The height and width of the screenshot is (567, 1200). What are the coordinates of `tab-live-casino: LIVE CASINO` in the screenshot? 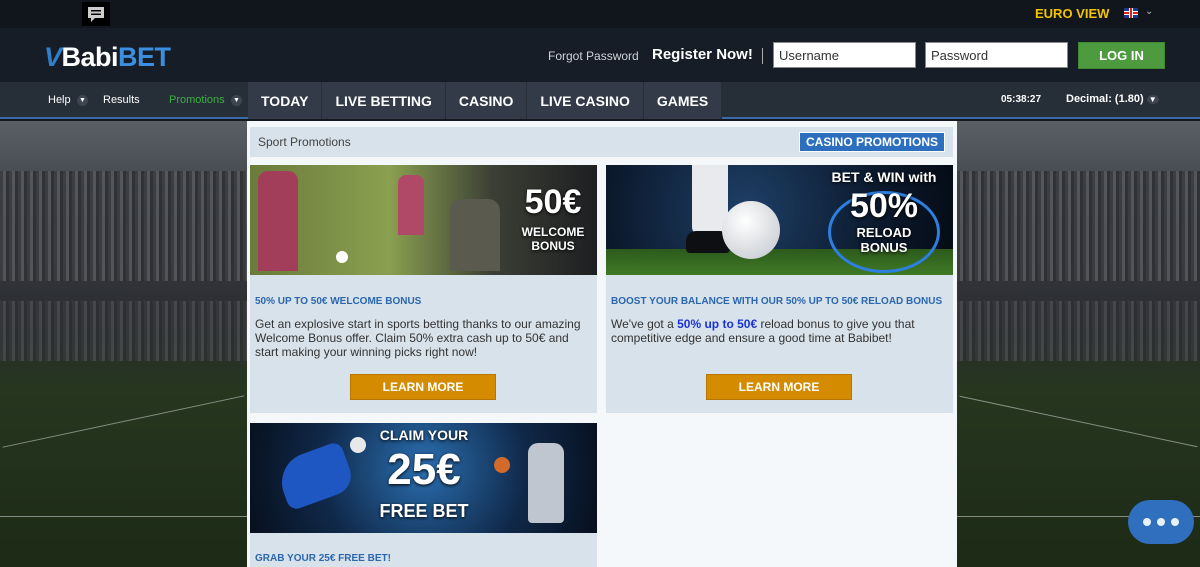 It's located at (585, 100).